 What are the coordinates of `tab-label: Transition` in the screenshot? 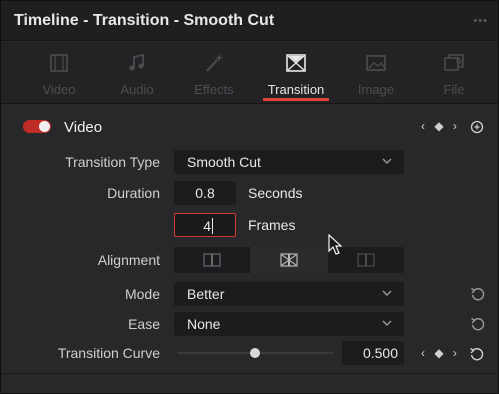 It's located at (296, 89).